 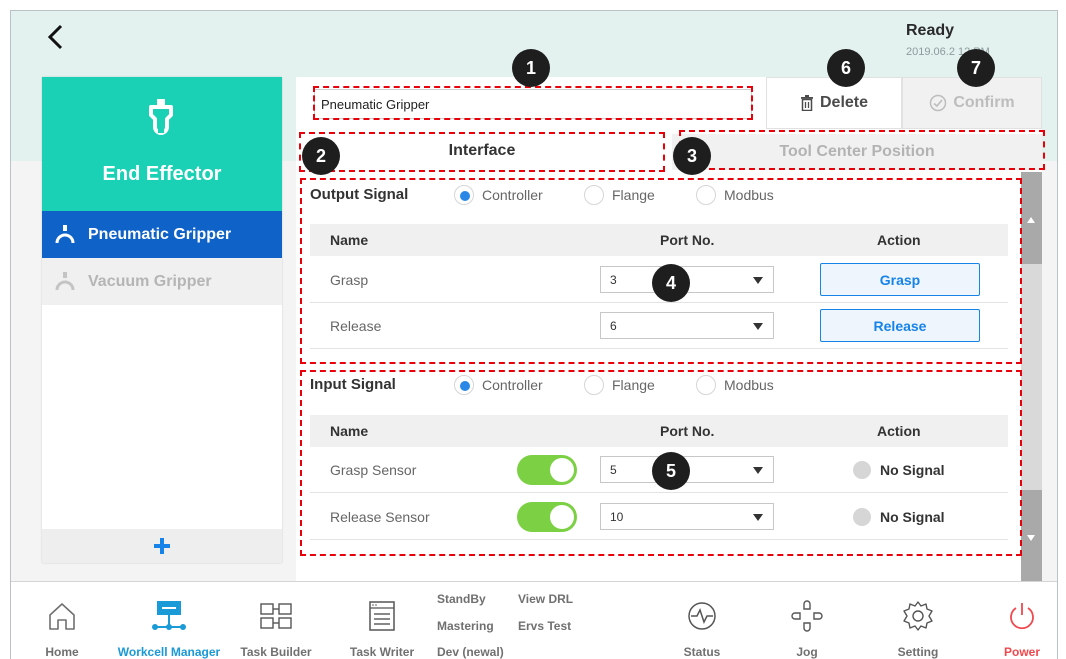 What do you see at coordinates (545, 599) in the screenshot?
I see `nav-view-drl: View DRL` at bounding box center [545, 599].